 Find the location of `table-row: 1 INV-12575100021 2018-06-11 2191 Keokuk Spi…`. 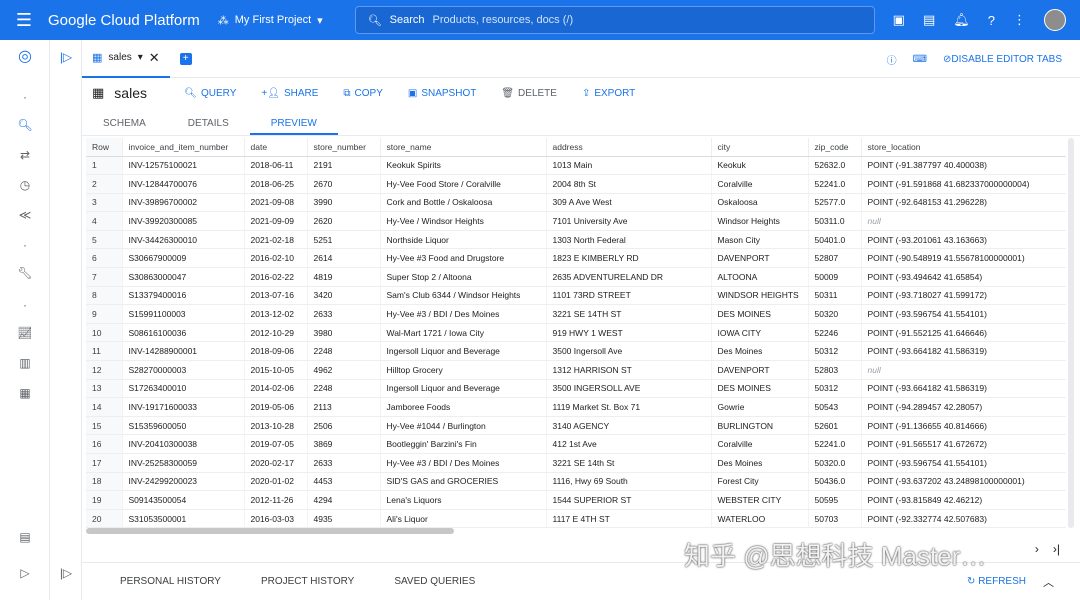

table-row: 1 INV-12575100021 2018-06-11 2191 Keokuk Spi… is located at coordinates (576, 166).